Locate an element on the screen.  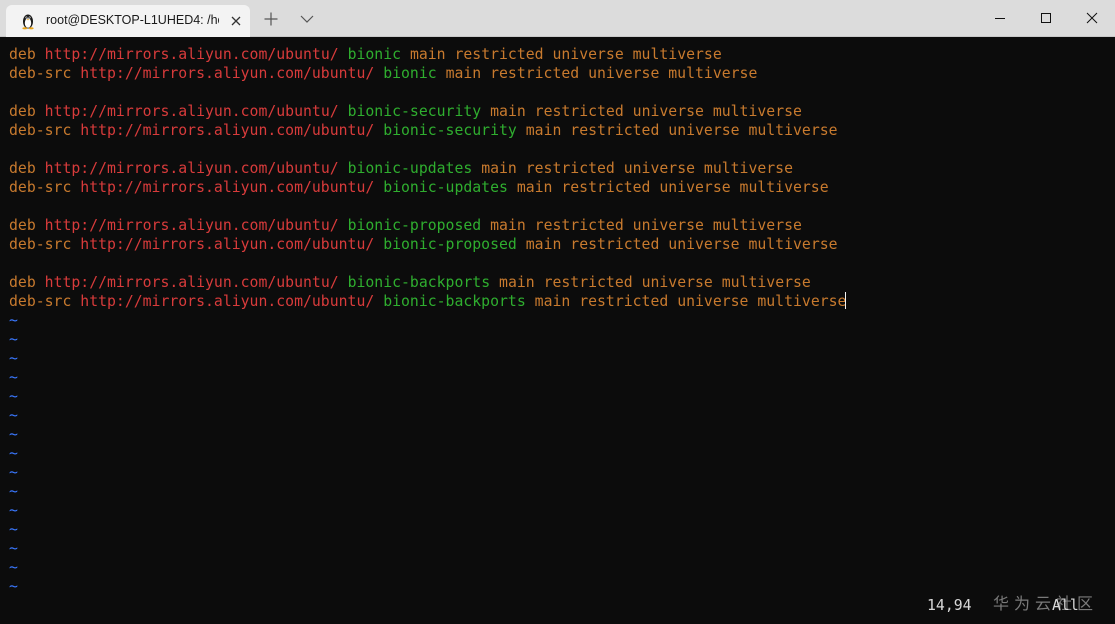
scrollbar is located at coordinates (1110, 330).